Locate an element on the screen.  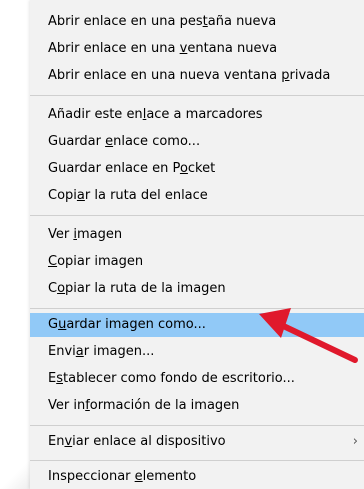
menu-item-text: Ver is located at coordinates (61, 234).